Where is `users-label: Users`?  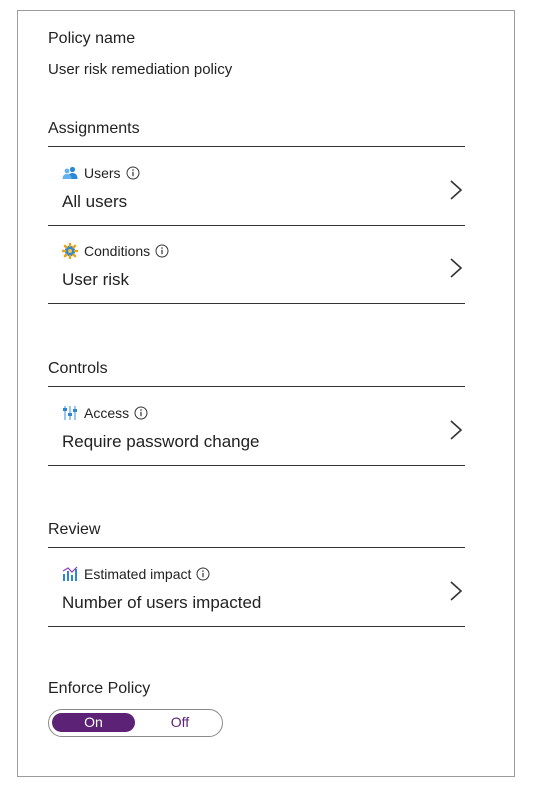 users-label: Users is located at coordinates (102, 173).